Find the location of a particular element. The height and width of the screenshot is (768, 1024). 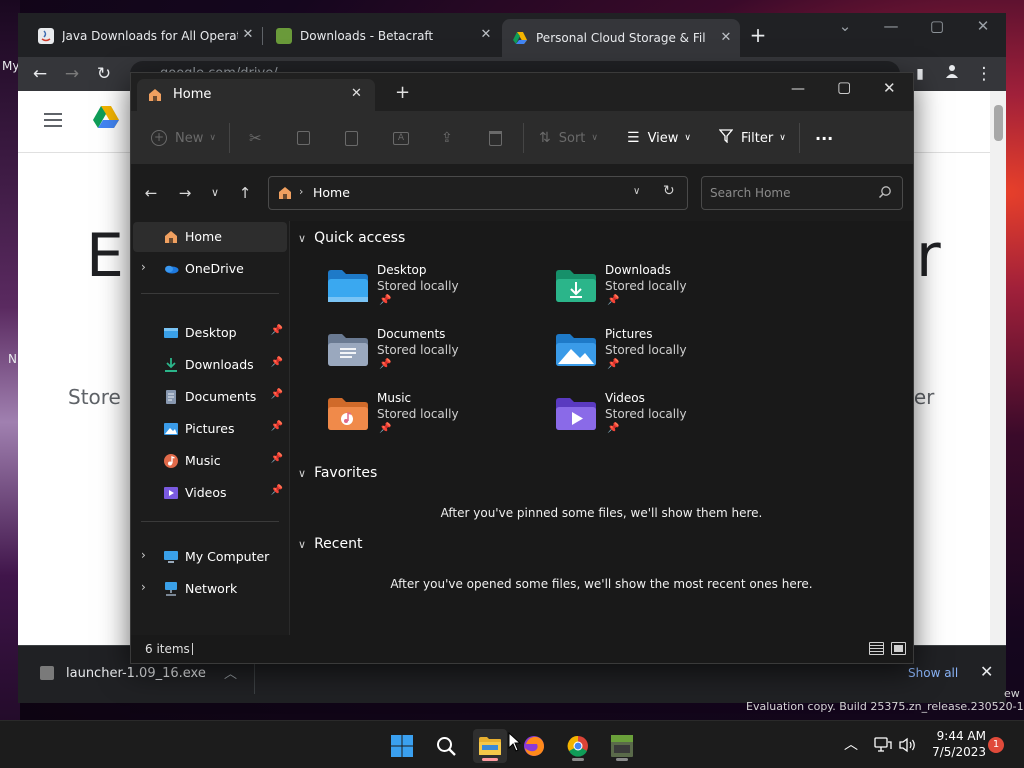

new-button: + New ∨ is located at coordinates (183, 138).